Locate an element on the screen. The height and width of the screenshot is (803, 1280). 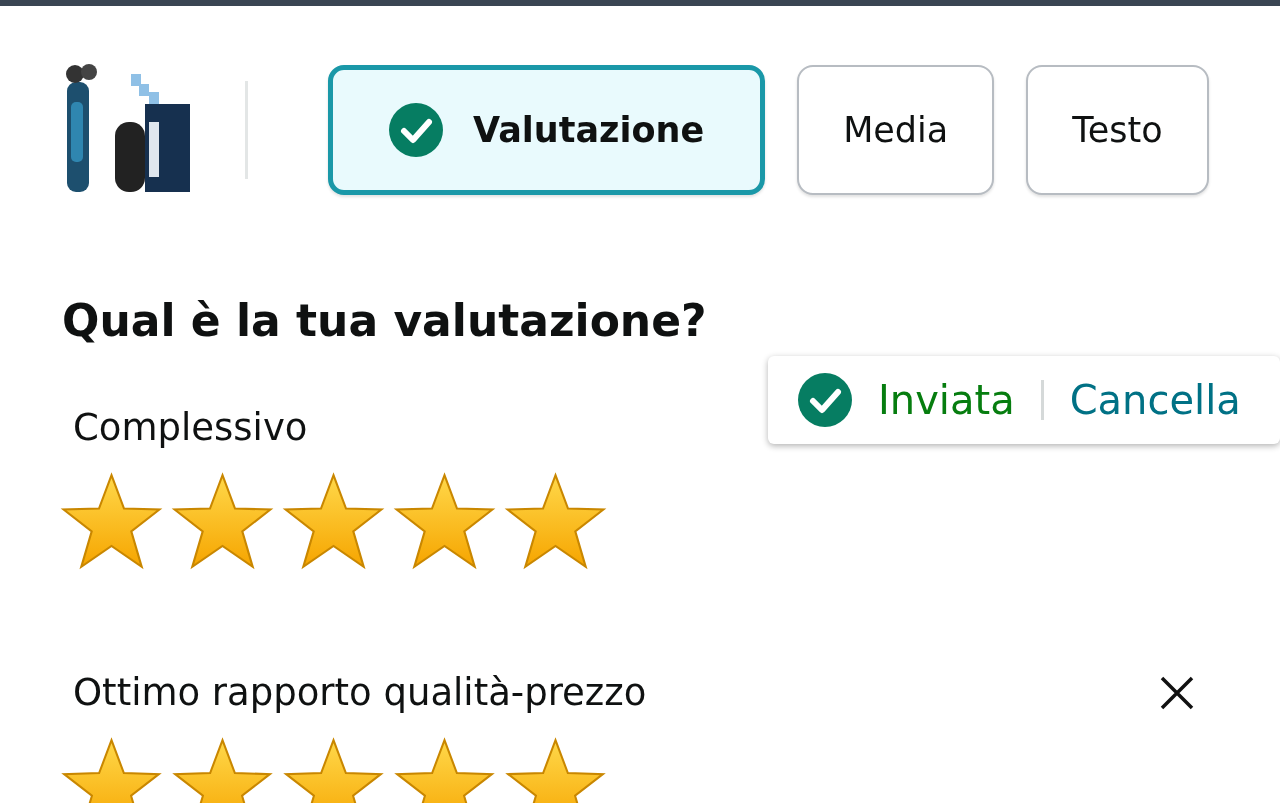
tab: Media is located at coordinates (896, 129).